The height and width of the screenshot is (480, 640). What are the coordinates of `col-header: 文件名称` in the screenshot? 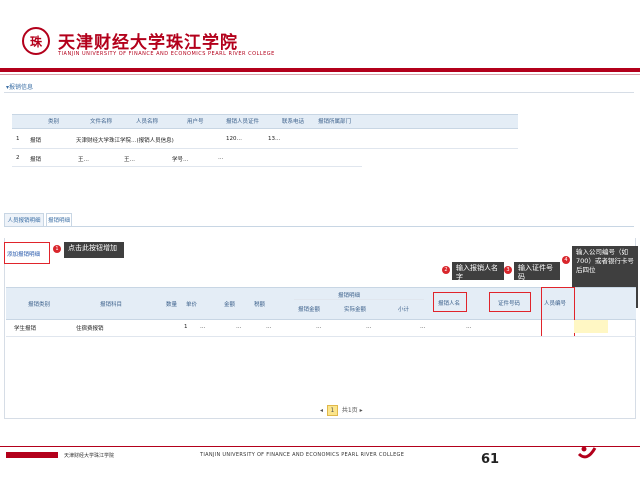 It's located at (101, 122).